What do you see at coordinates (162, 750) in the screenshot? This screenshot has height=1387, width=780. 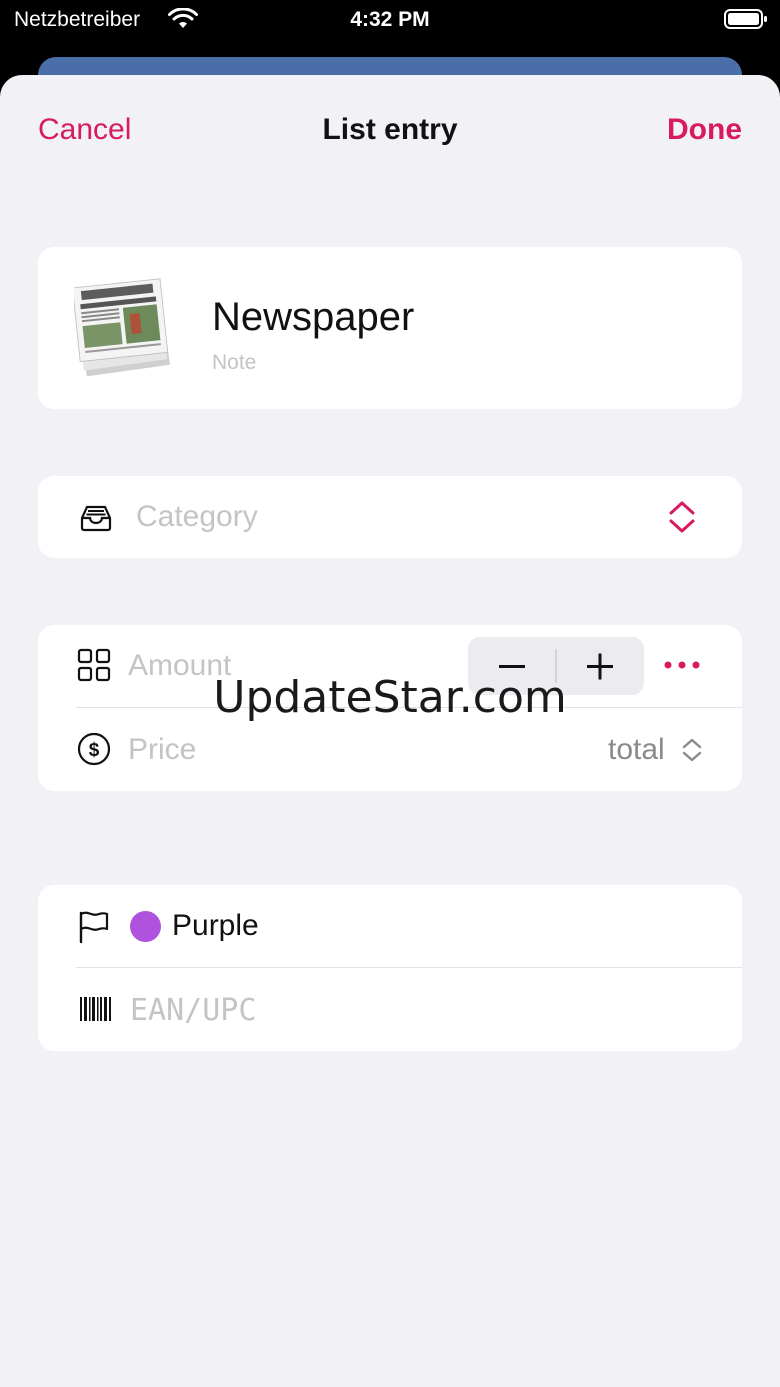 I see `price-field: Price` at bounding box center [162, 750].